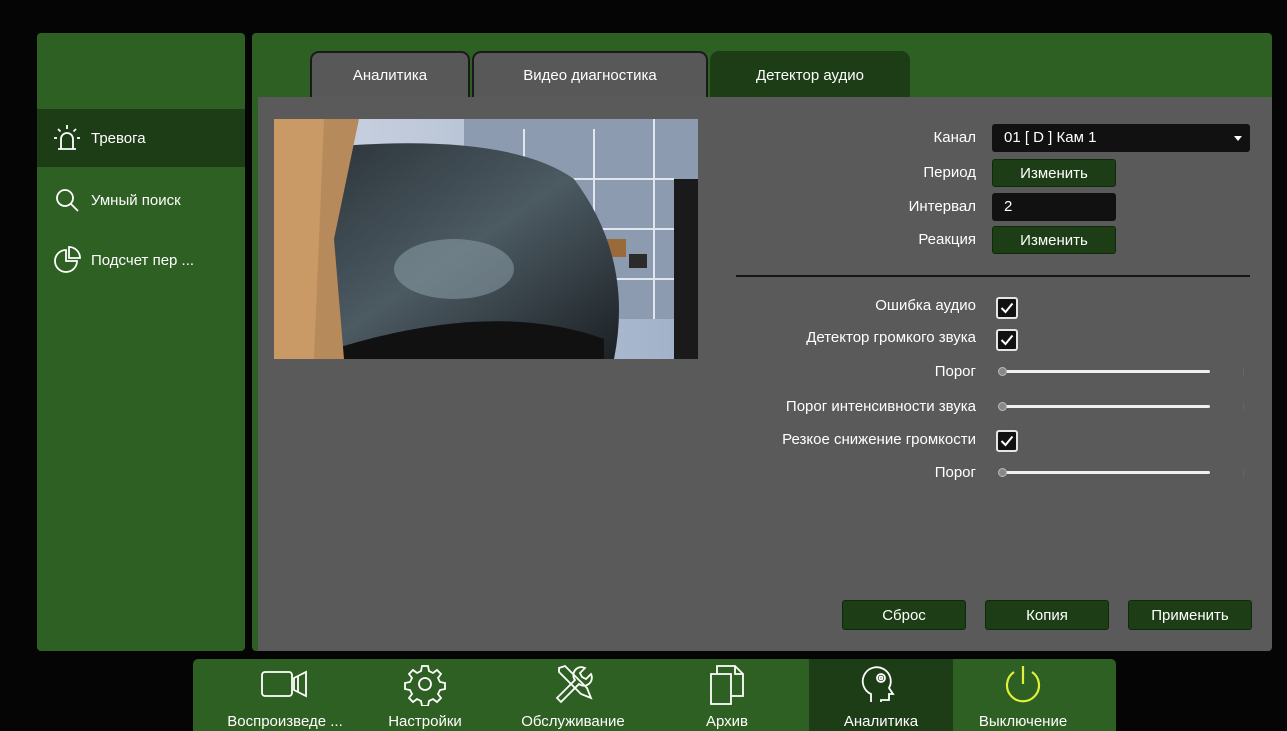  Describe the element at coordinates (881, 721) in the screenshot. I see `nav-label: Аналитика` at that location.